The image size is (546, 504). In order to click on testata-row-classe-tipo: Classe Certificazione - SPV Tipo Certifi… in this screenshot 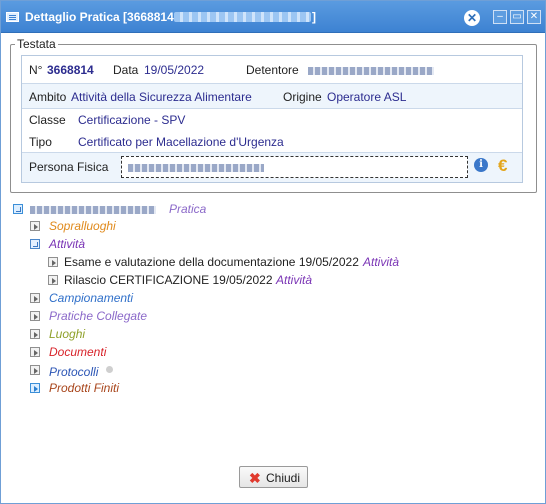, I will do `click(272, 131)`.